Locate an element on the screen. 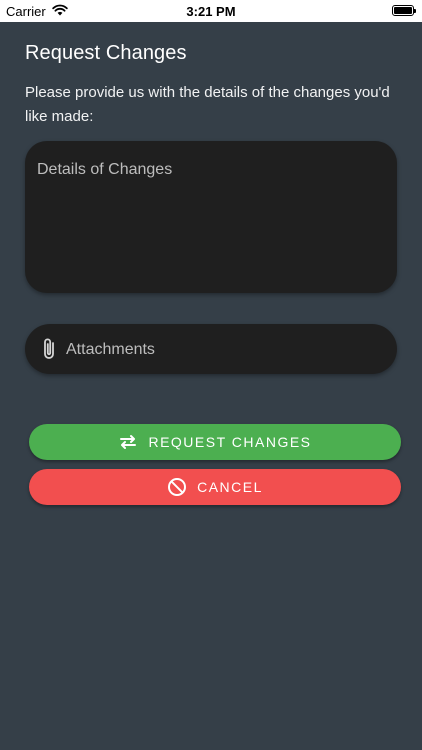 The height and width of the screenshot is (750, 422). status-time: 3:21 PM is located at coordinates (211, 11).